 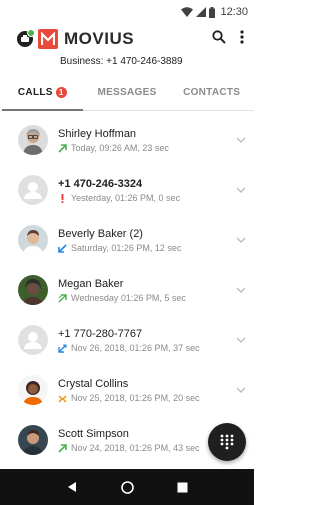 I want to click on call-name: Shirley Hoffman, so click(x=97, y=134).